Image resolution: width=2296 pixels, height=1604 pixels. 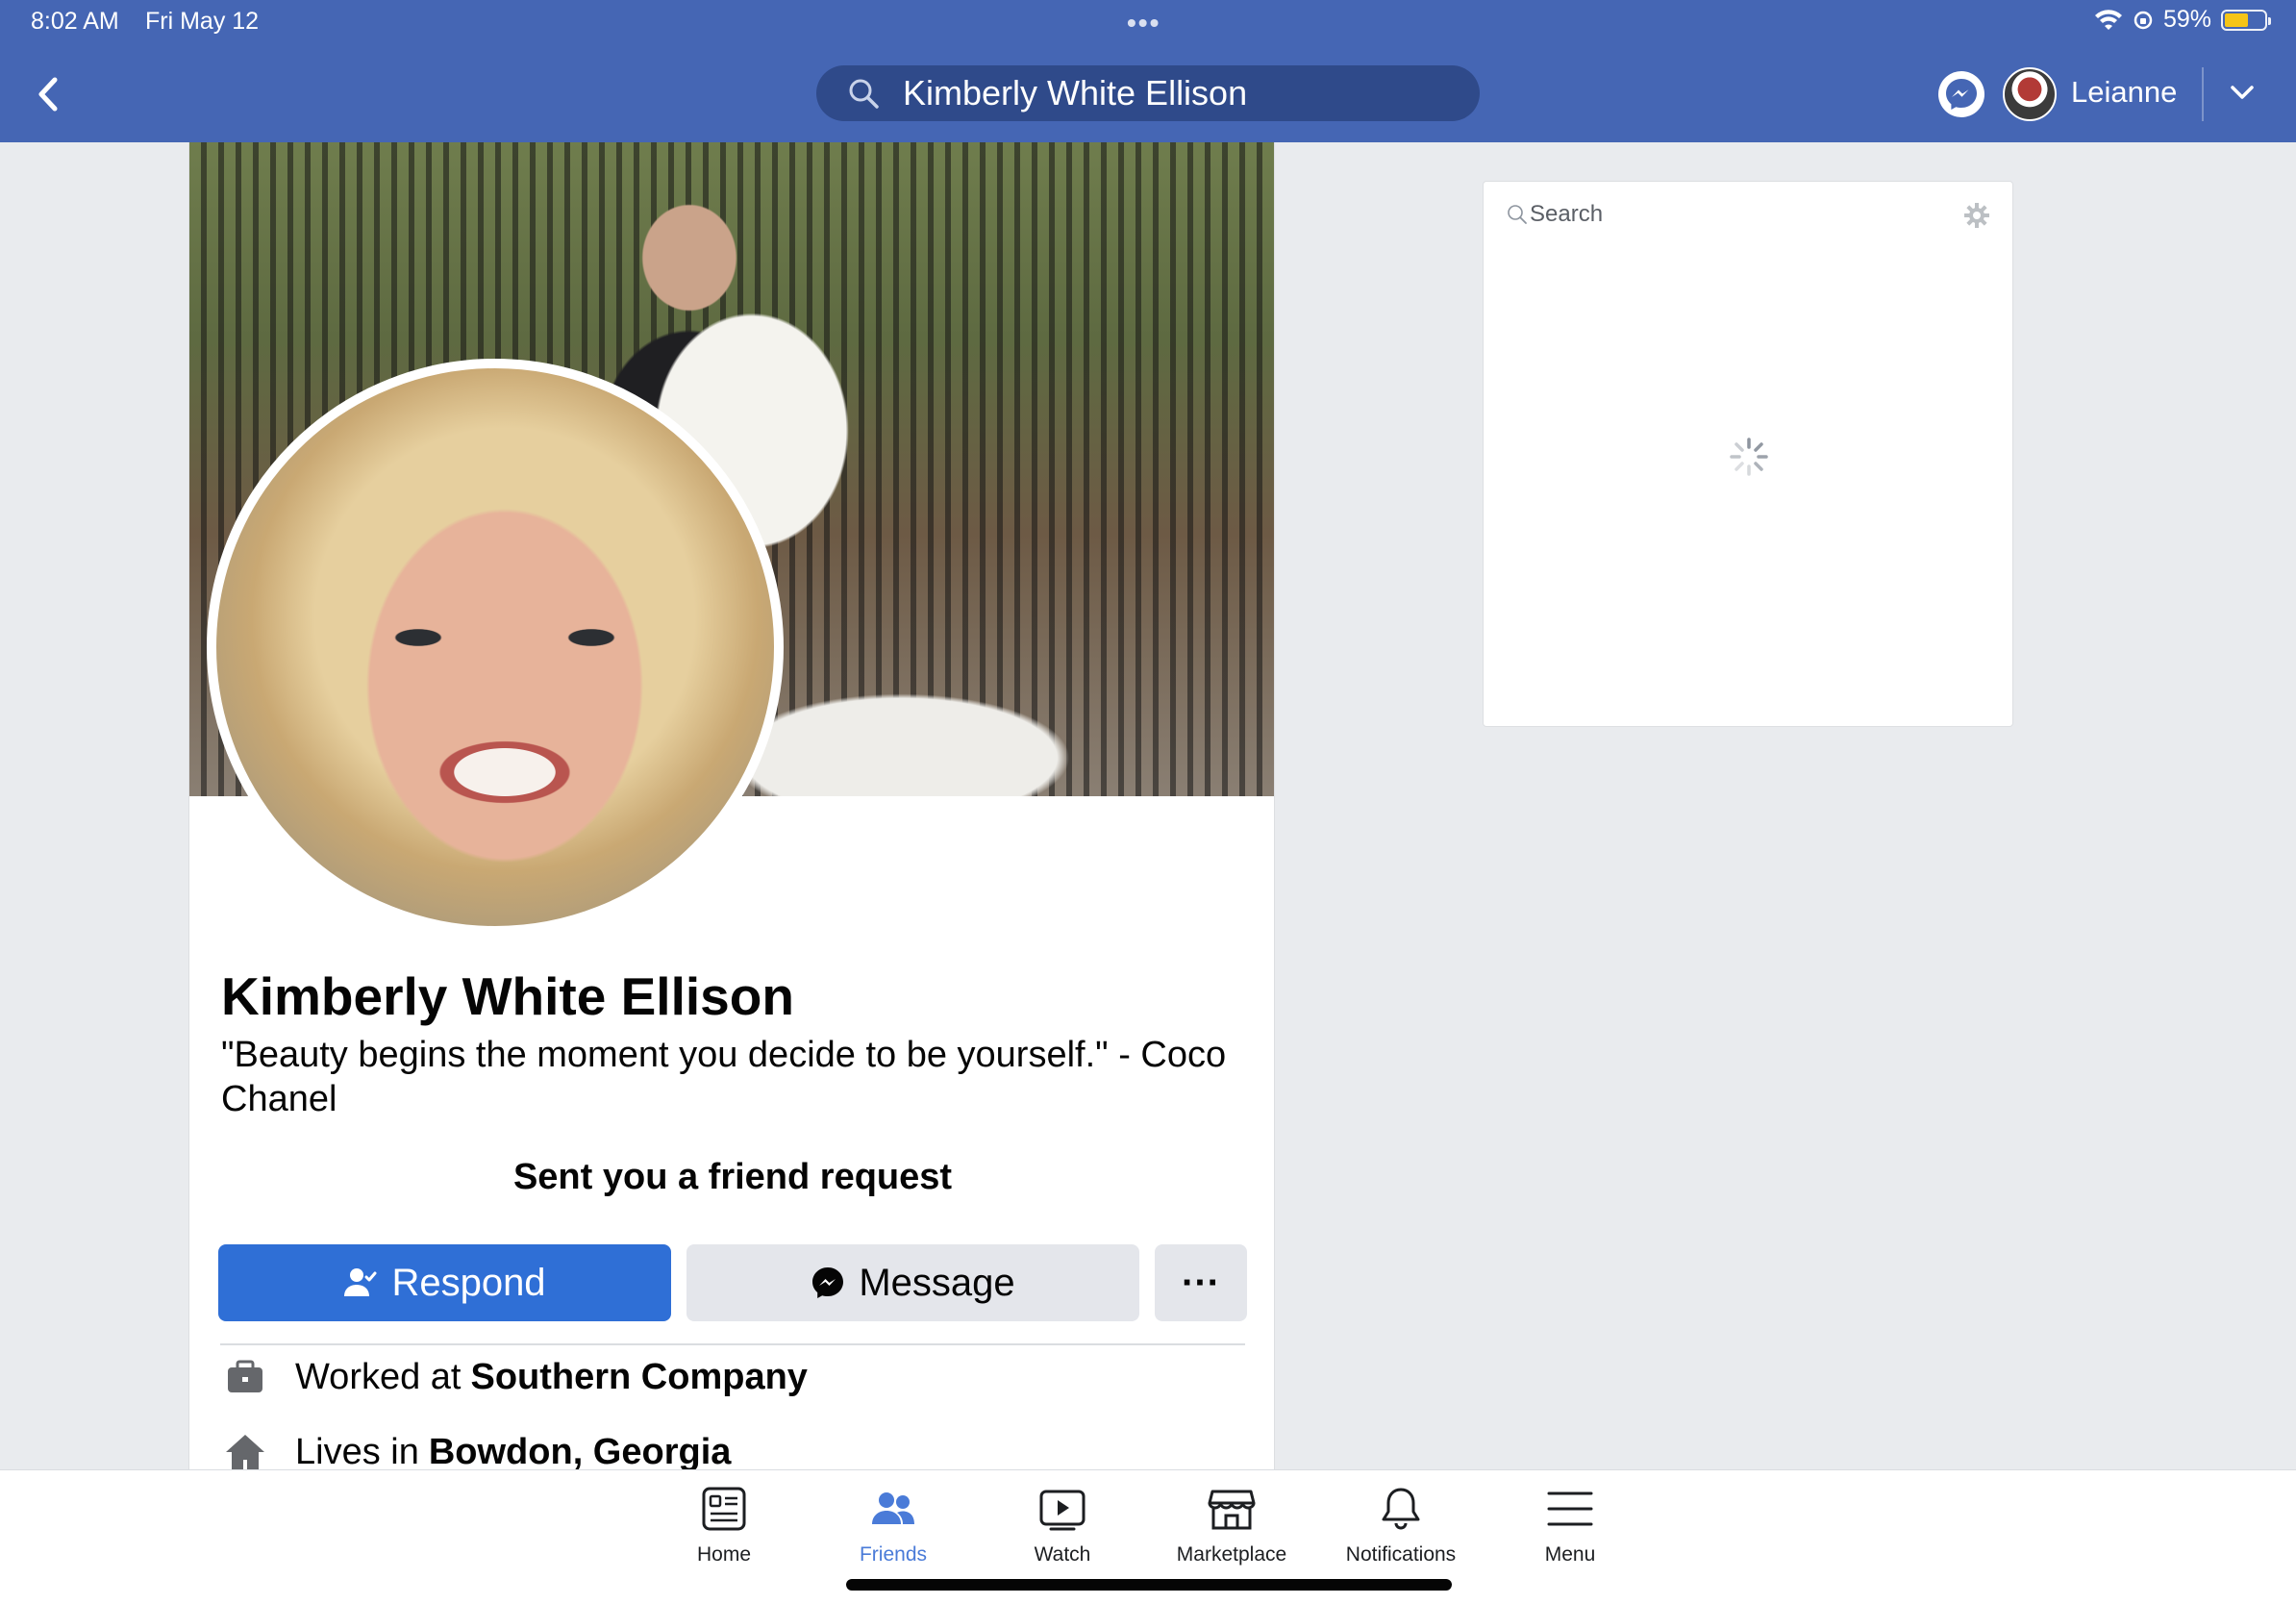 I want to click on multitasking-dots: •••, so click(x=1143, y=23).